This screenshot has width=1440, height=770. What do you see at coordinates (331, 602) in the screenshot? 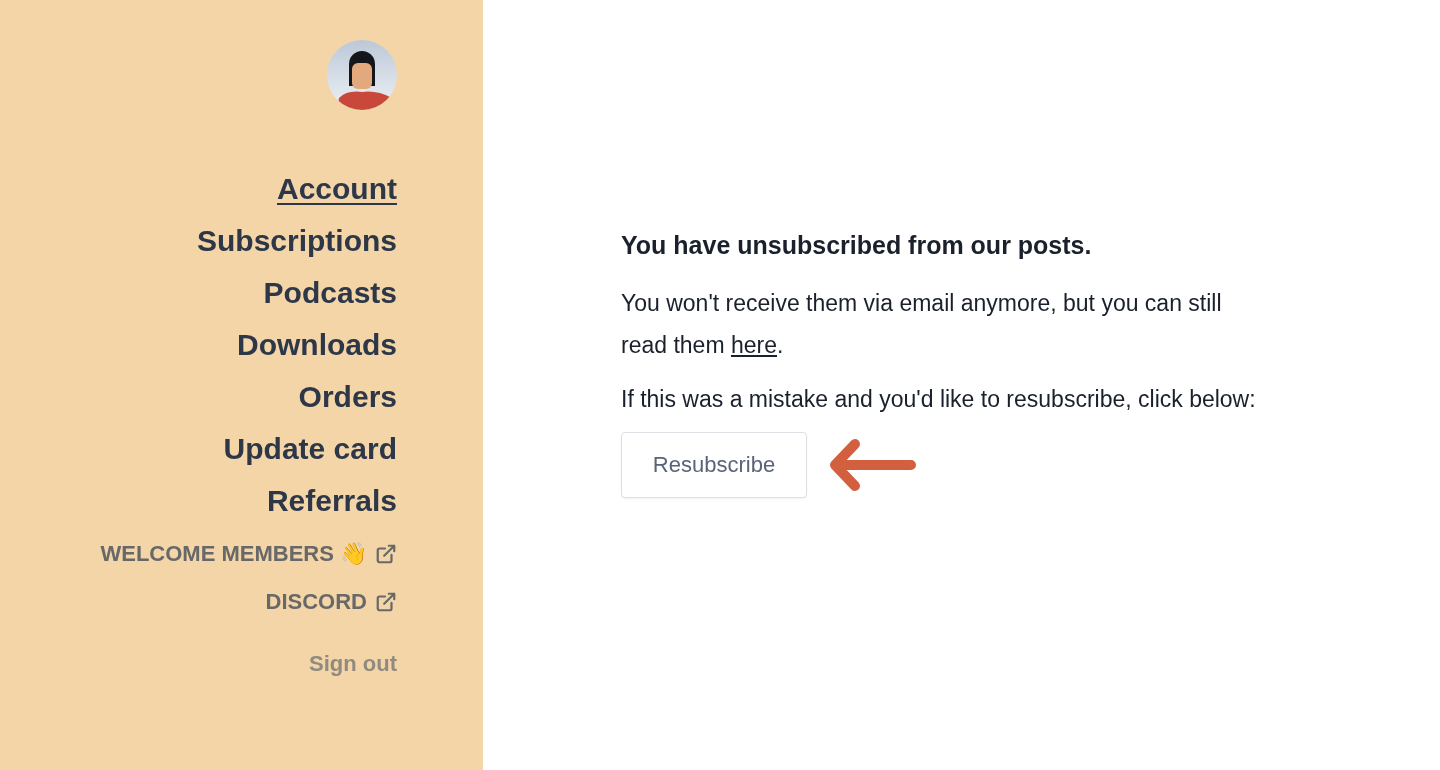
I see `external-link: DISCORD` at bounding box center [331, 602].